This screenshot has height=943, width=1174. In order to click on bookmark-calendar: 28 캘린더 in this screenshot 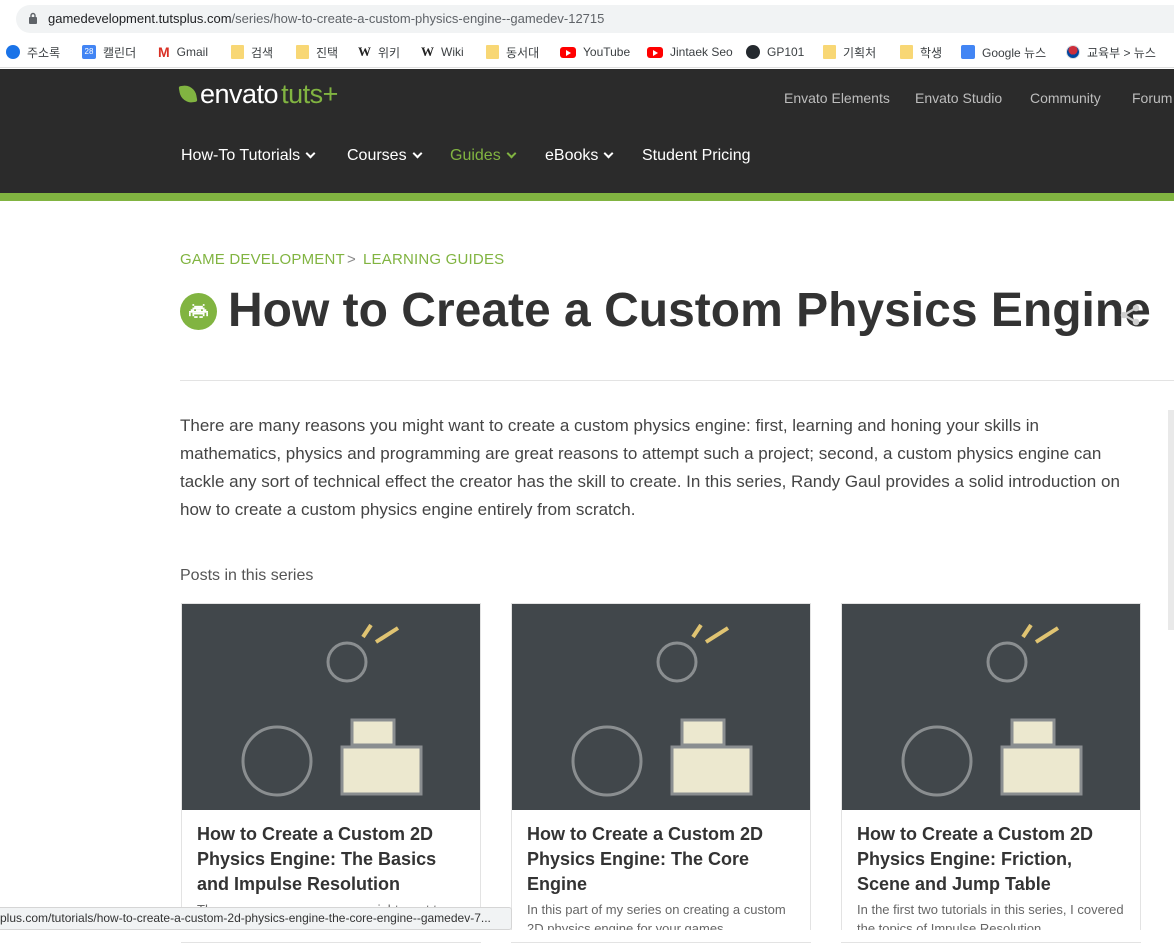, I will do `click(109, 52)`.